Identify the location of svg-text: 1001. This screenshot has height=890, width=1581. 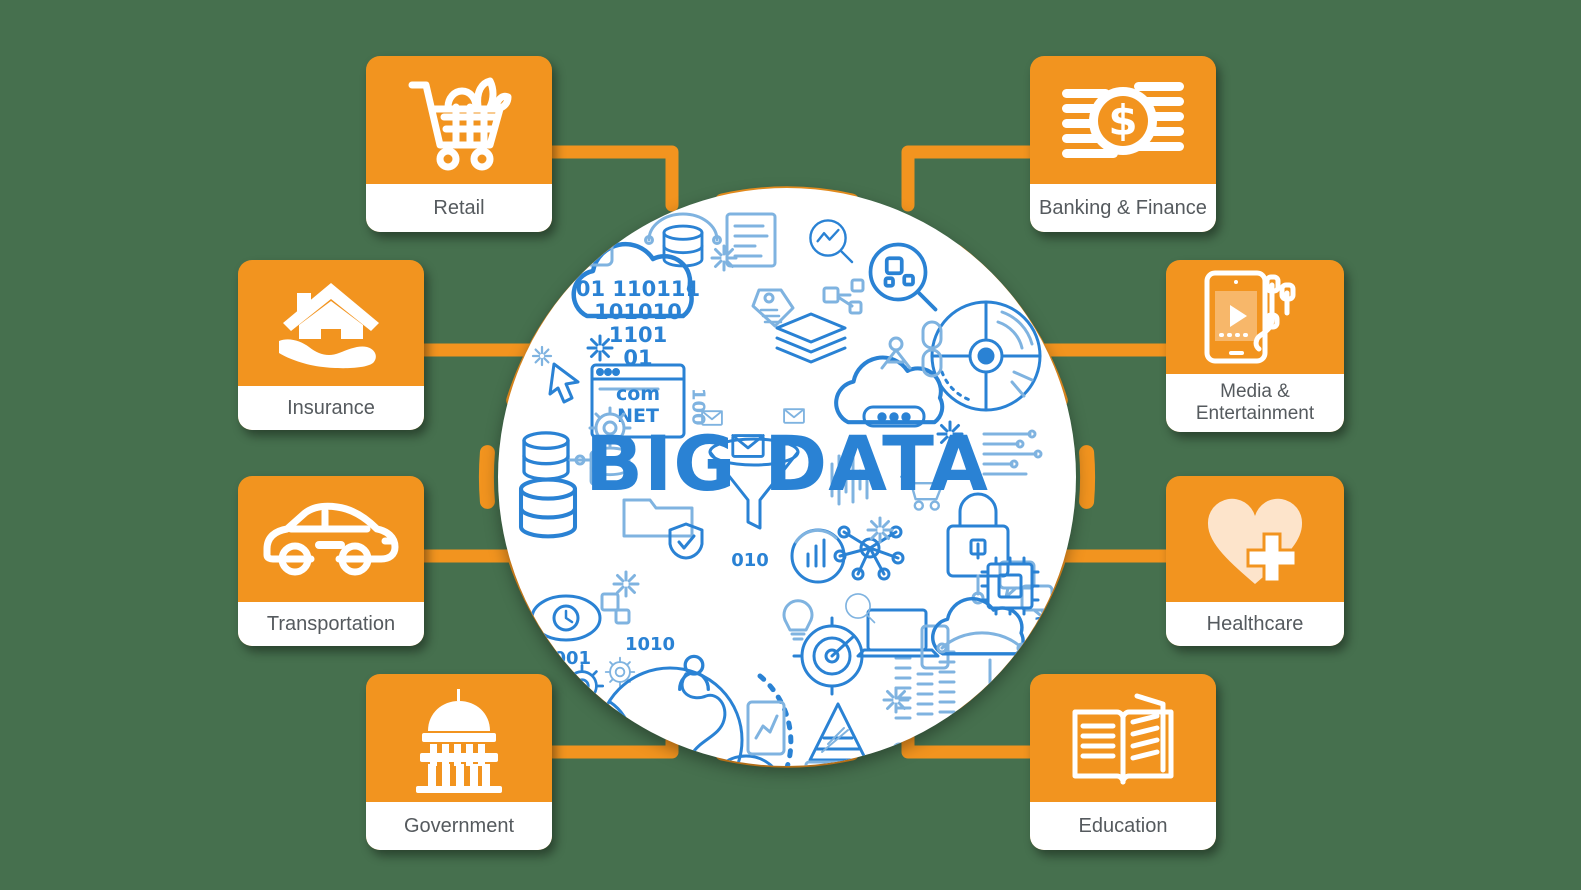
(566, 658).